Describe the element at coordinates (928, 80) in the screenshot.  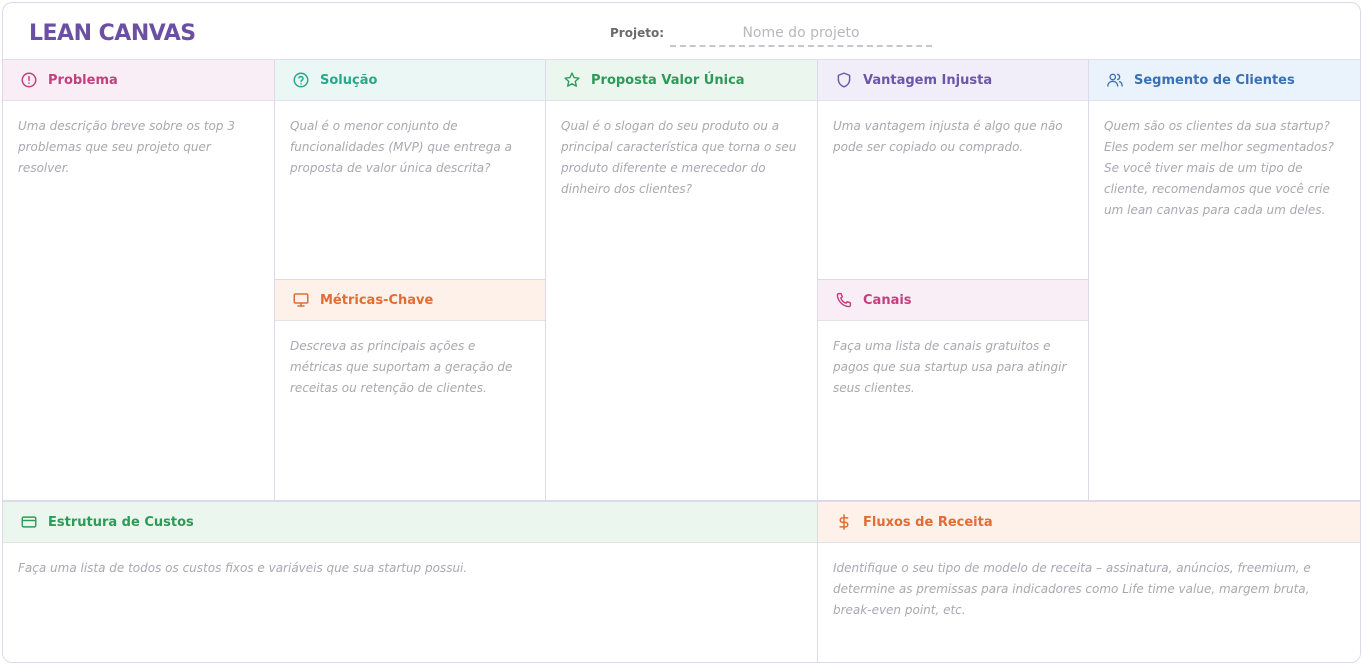
I see `section-vantagem-title: Vantagem Injusta` at that location.